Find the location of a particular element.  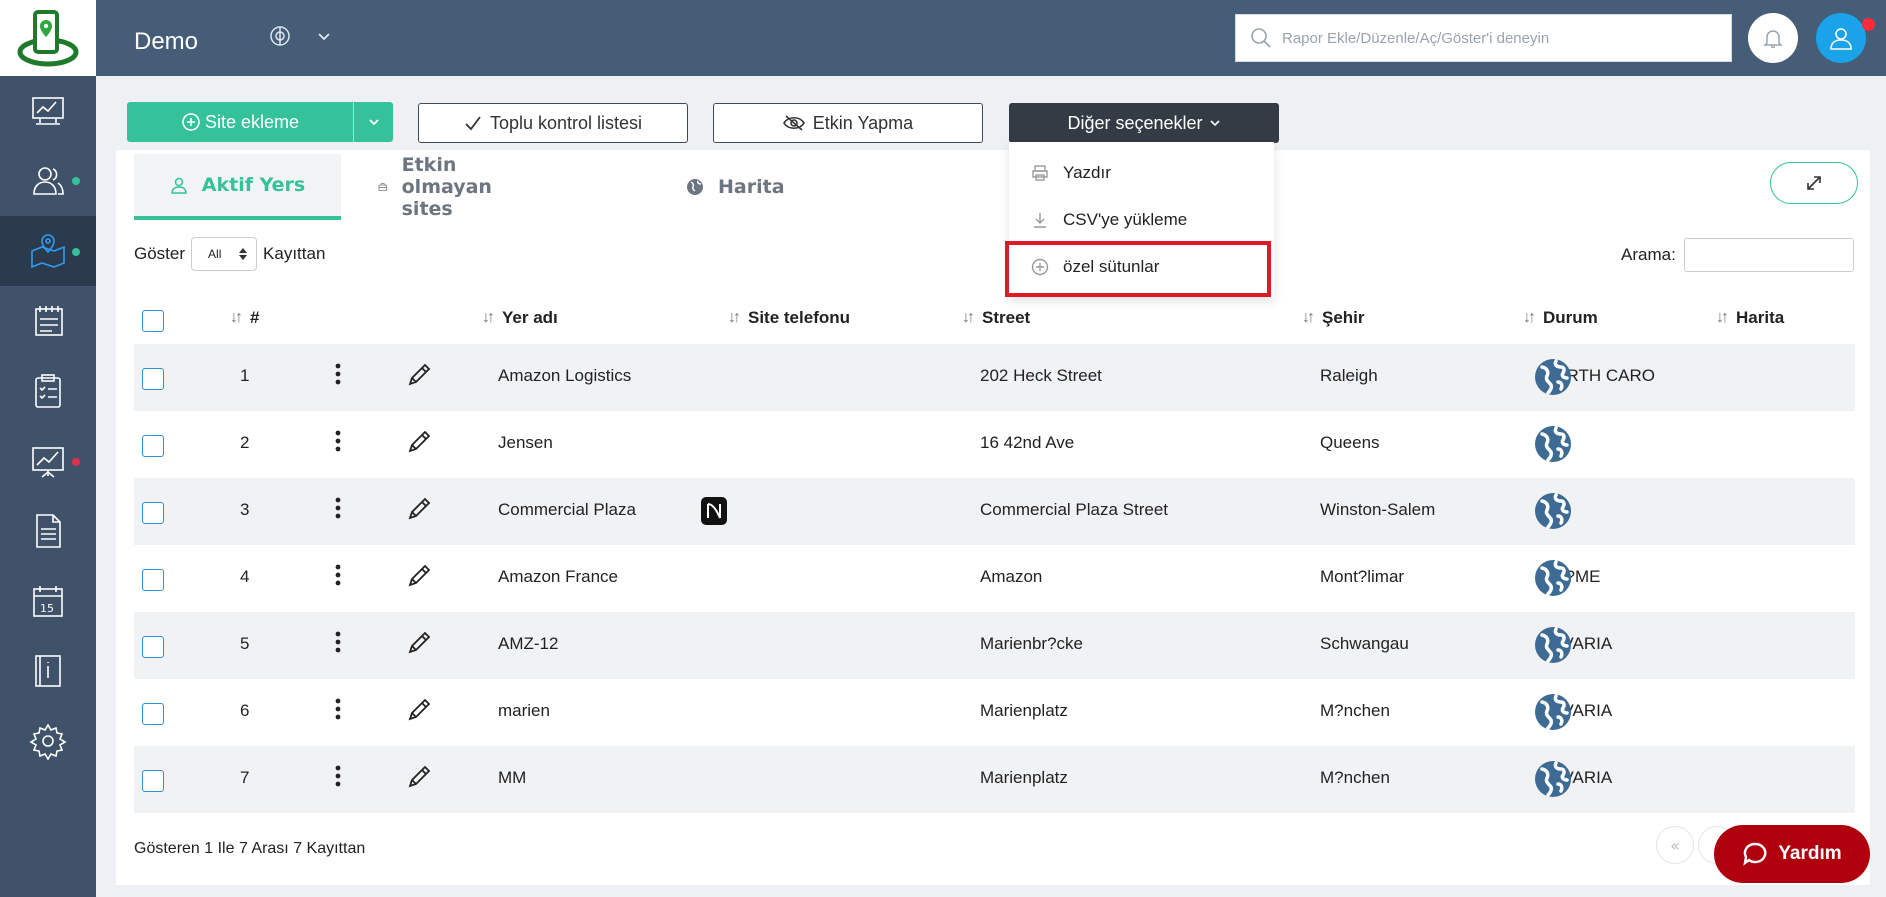

column-map: ↓↑ Harita is located at coordinates (1750, 318).